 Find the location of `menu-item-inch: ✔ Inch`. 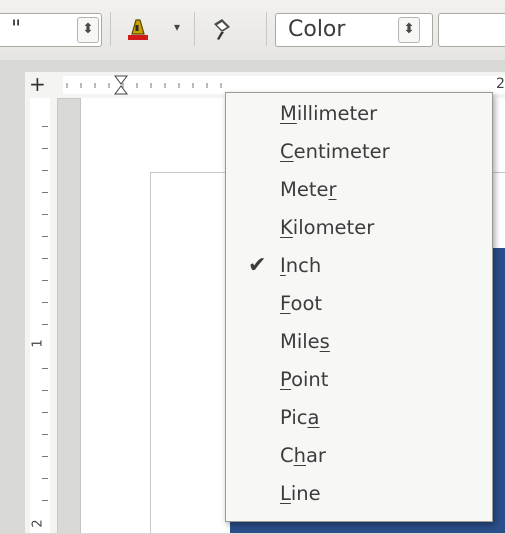

menu-item-inch: ✔ Inch is located at coordinates (359, 266).